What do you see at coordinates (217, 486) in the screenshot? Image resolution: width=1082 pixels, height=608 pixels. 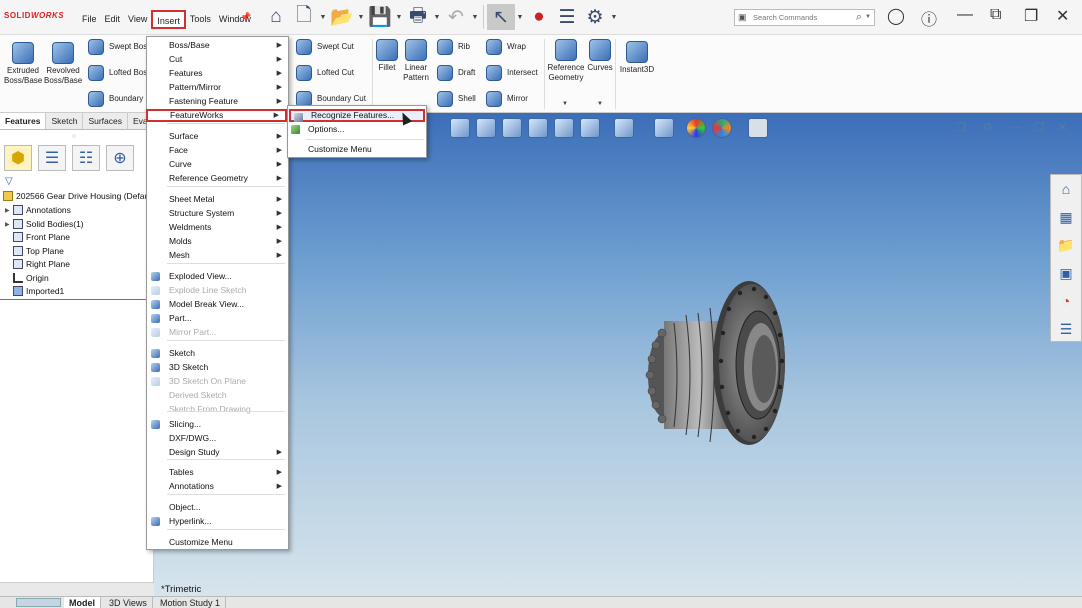 I see `insert-menu-item-annotations: Annotations ▶` at bounding box center [217, 486].